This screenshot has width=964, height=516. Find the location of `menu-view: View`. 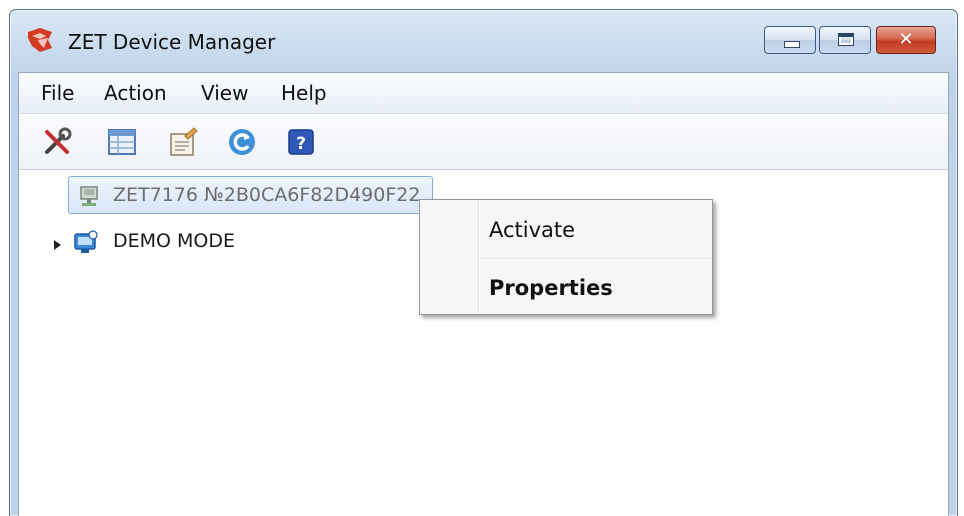

menu-view: View is located at coordinates (224, 93).